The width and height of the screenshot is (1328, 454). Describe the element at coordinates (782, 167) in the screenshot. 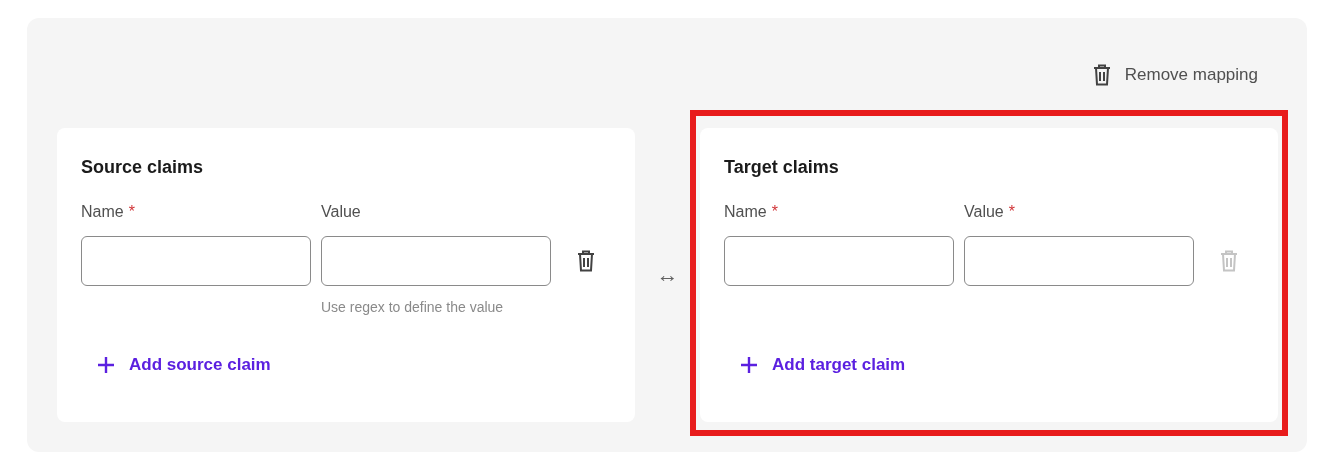

I see `card-title: Target claims` at that location.